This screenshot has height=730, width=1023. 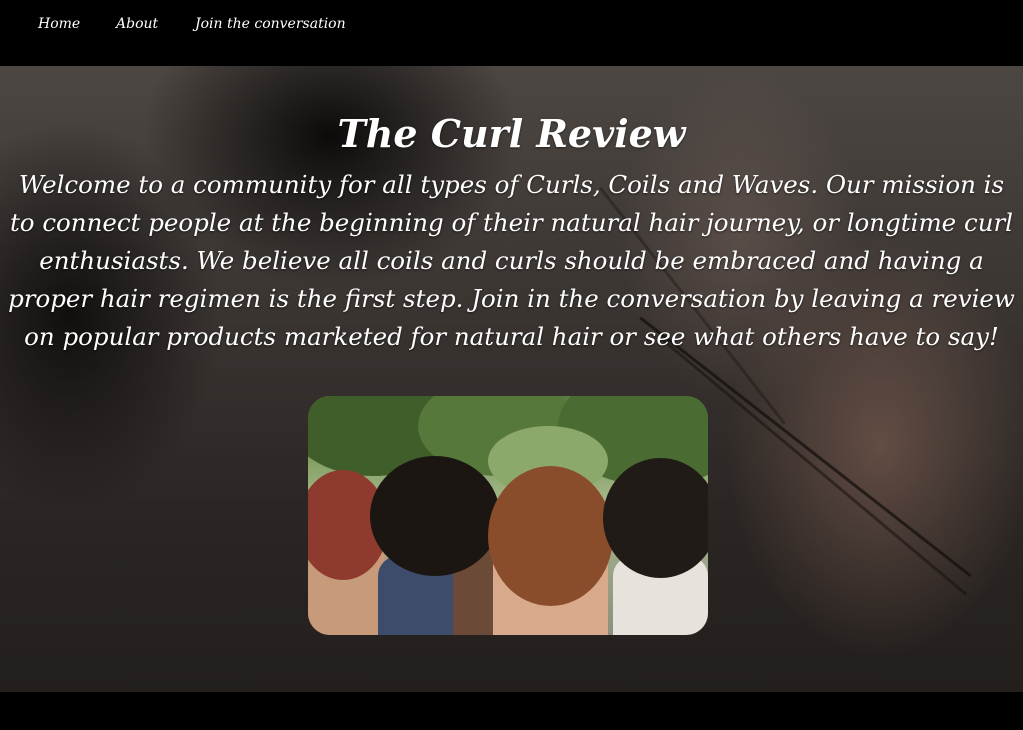 I want to click on top-nav: Home About Join the conversation, so click(x=511, y=33).